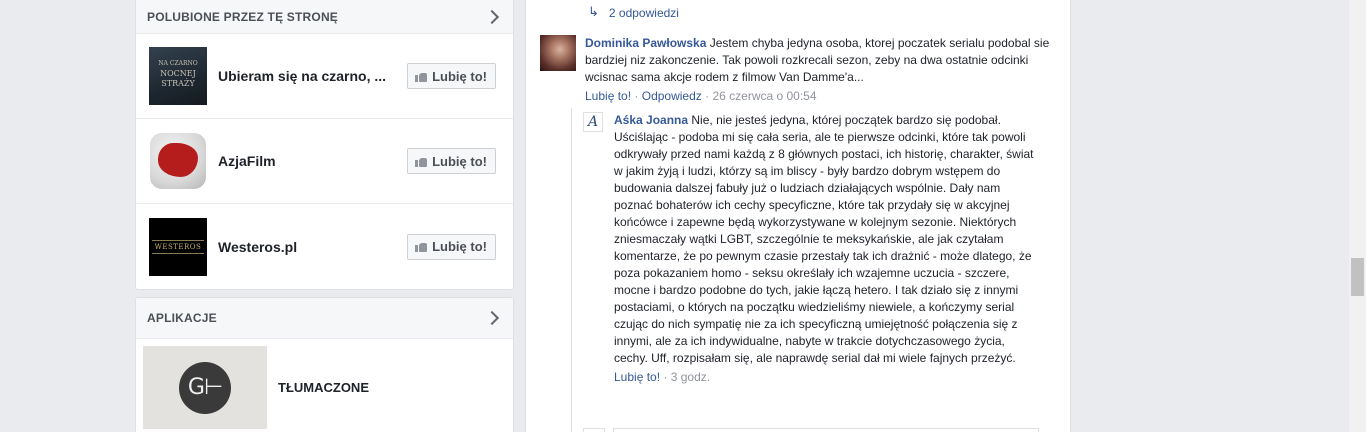 This screenshot has height=432, width=1366. I want to click on reply-arrow-icon: ↳, so click(593, 12).